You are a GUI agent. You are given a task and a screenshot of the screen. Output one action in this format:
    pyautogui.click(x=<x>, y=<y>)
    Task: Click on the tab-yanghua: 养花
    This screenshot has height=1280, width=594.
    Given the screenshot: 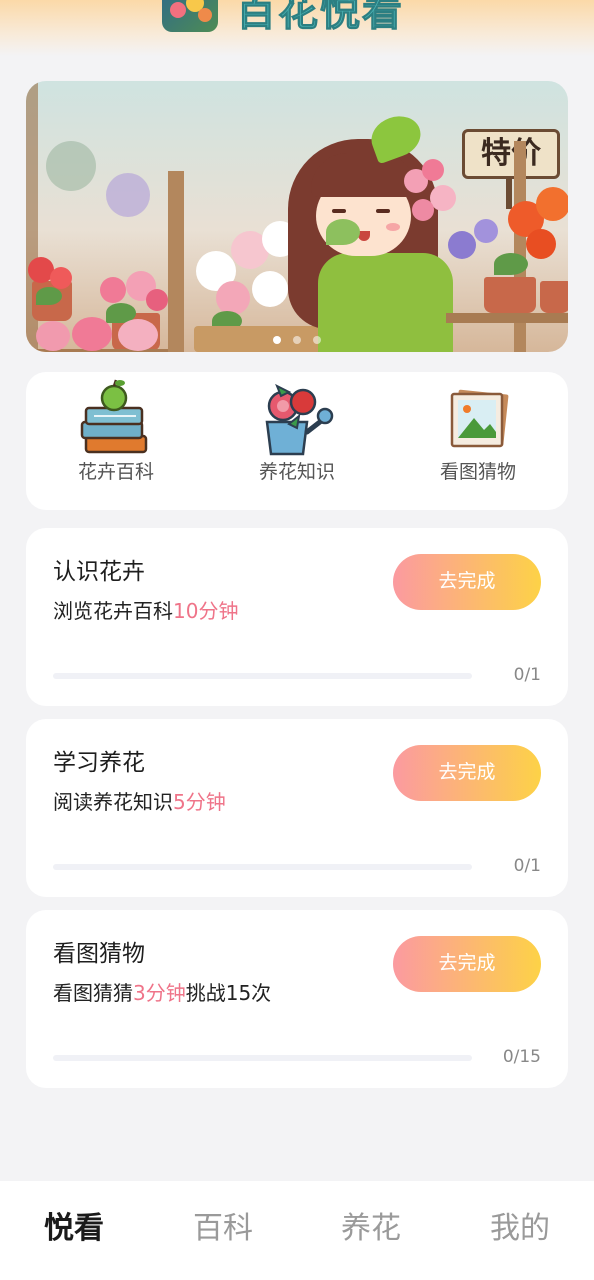 What is the action you would take?
    pyautogui.click(x=371, y=1229)
    